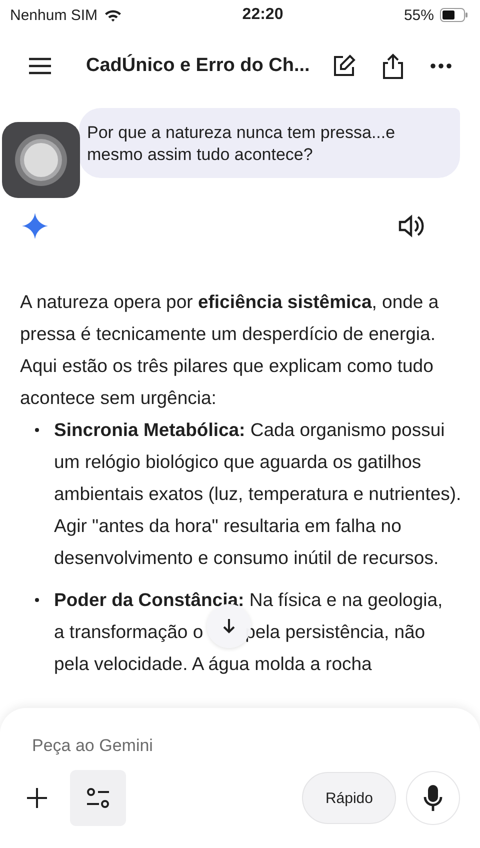 Image resolution: width=480 pixels, height=848 pixels. Describe the element at coordinates (419, 15) in the screenshot. I see `battery-percent: 55%` at that location.